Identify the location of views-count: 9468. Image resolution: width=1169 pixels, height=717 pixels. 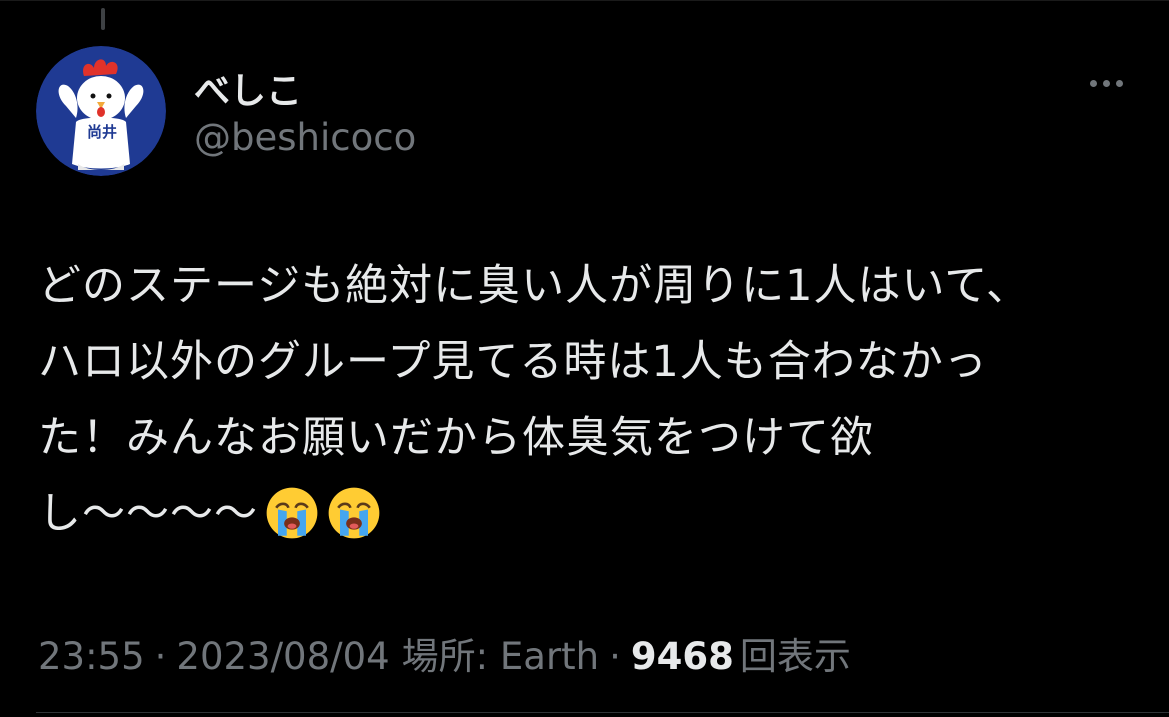
(682, 656).